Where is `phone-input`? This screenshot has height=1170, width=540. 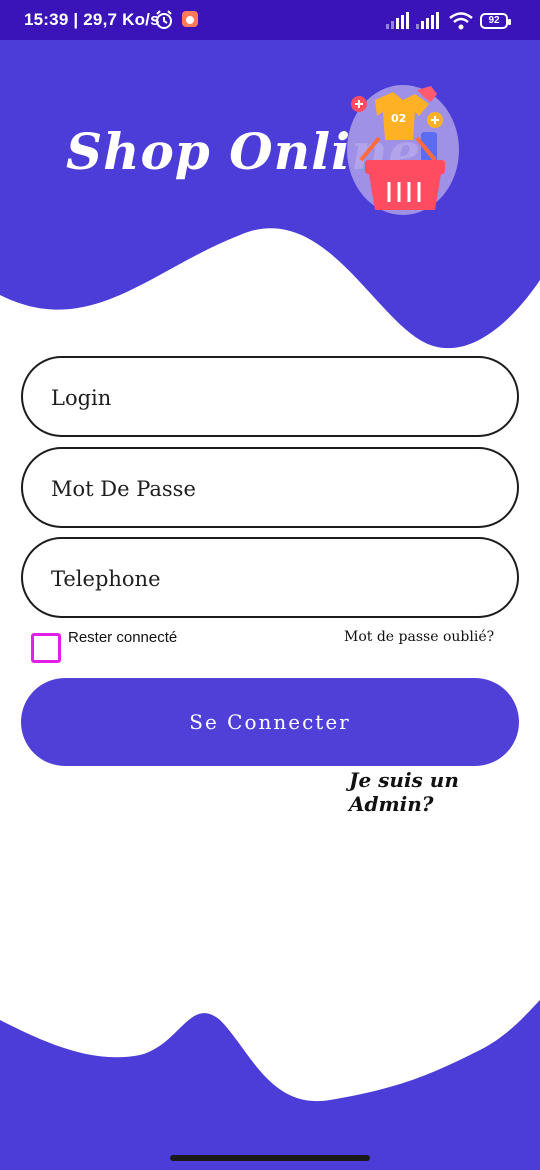
phone-input is located at coordinates (271, 578).